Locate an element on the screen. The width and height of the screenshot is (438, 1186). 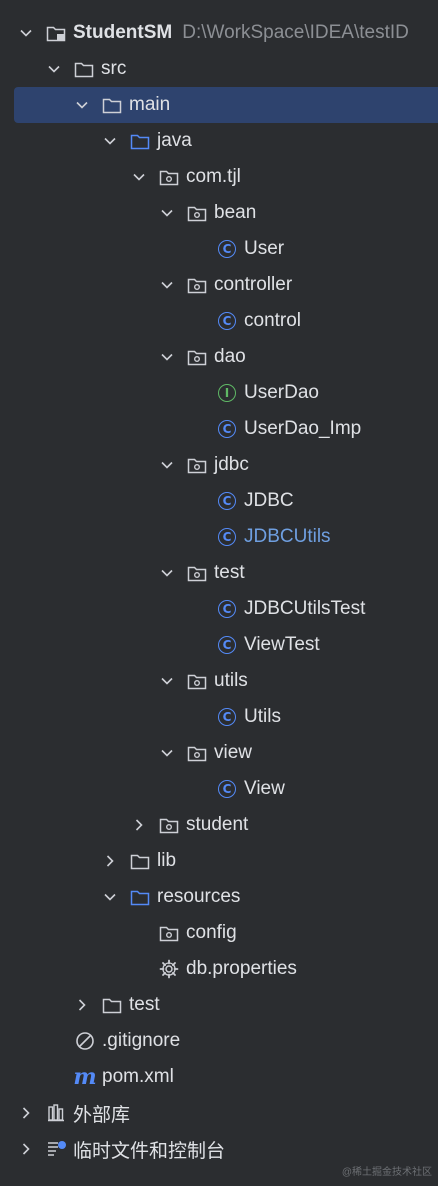
folder-label: resources is located at coordinates (199, 896).